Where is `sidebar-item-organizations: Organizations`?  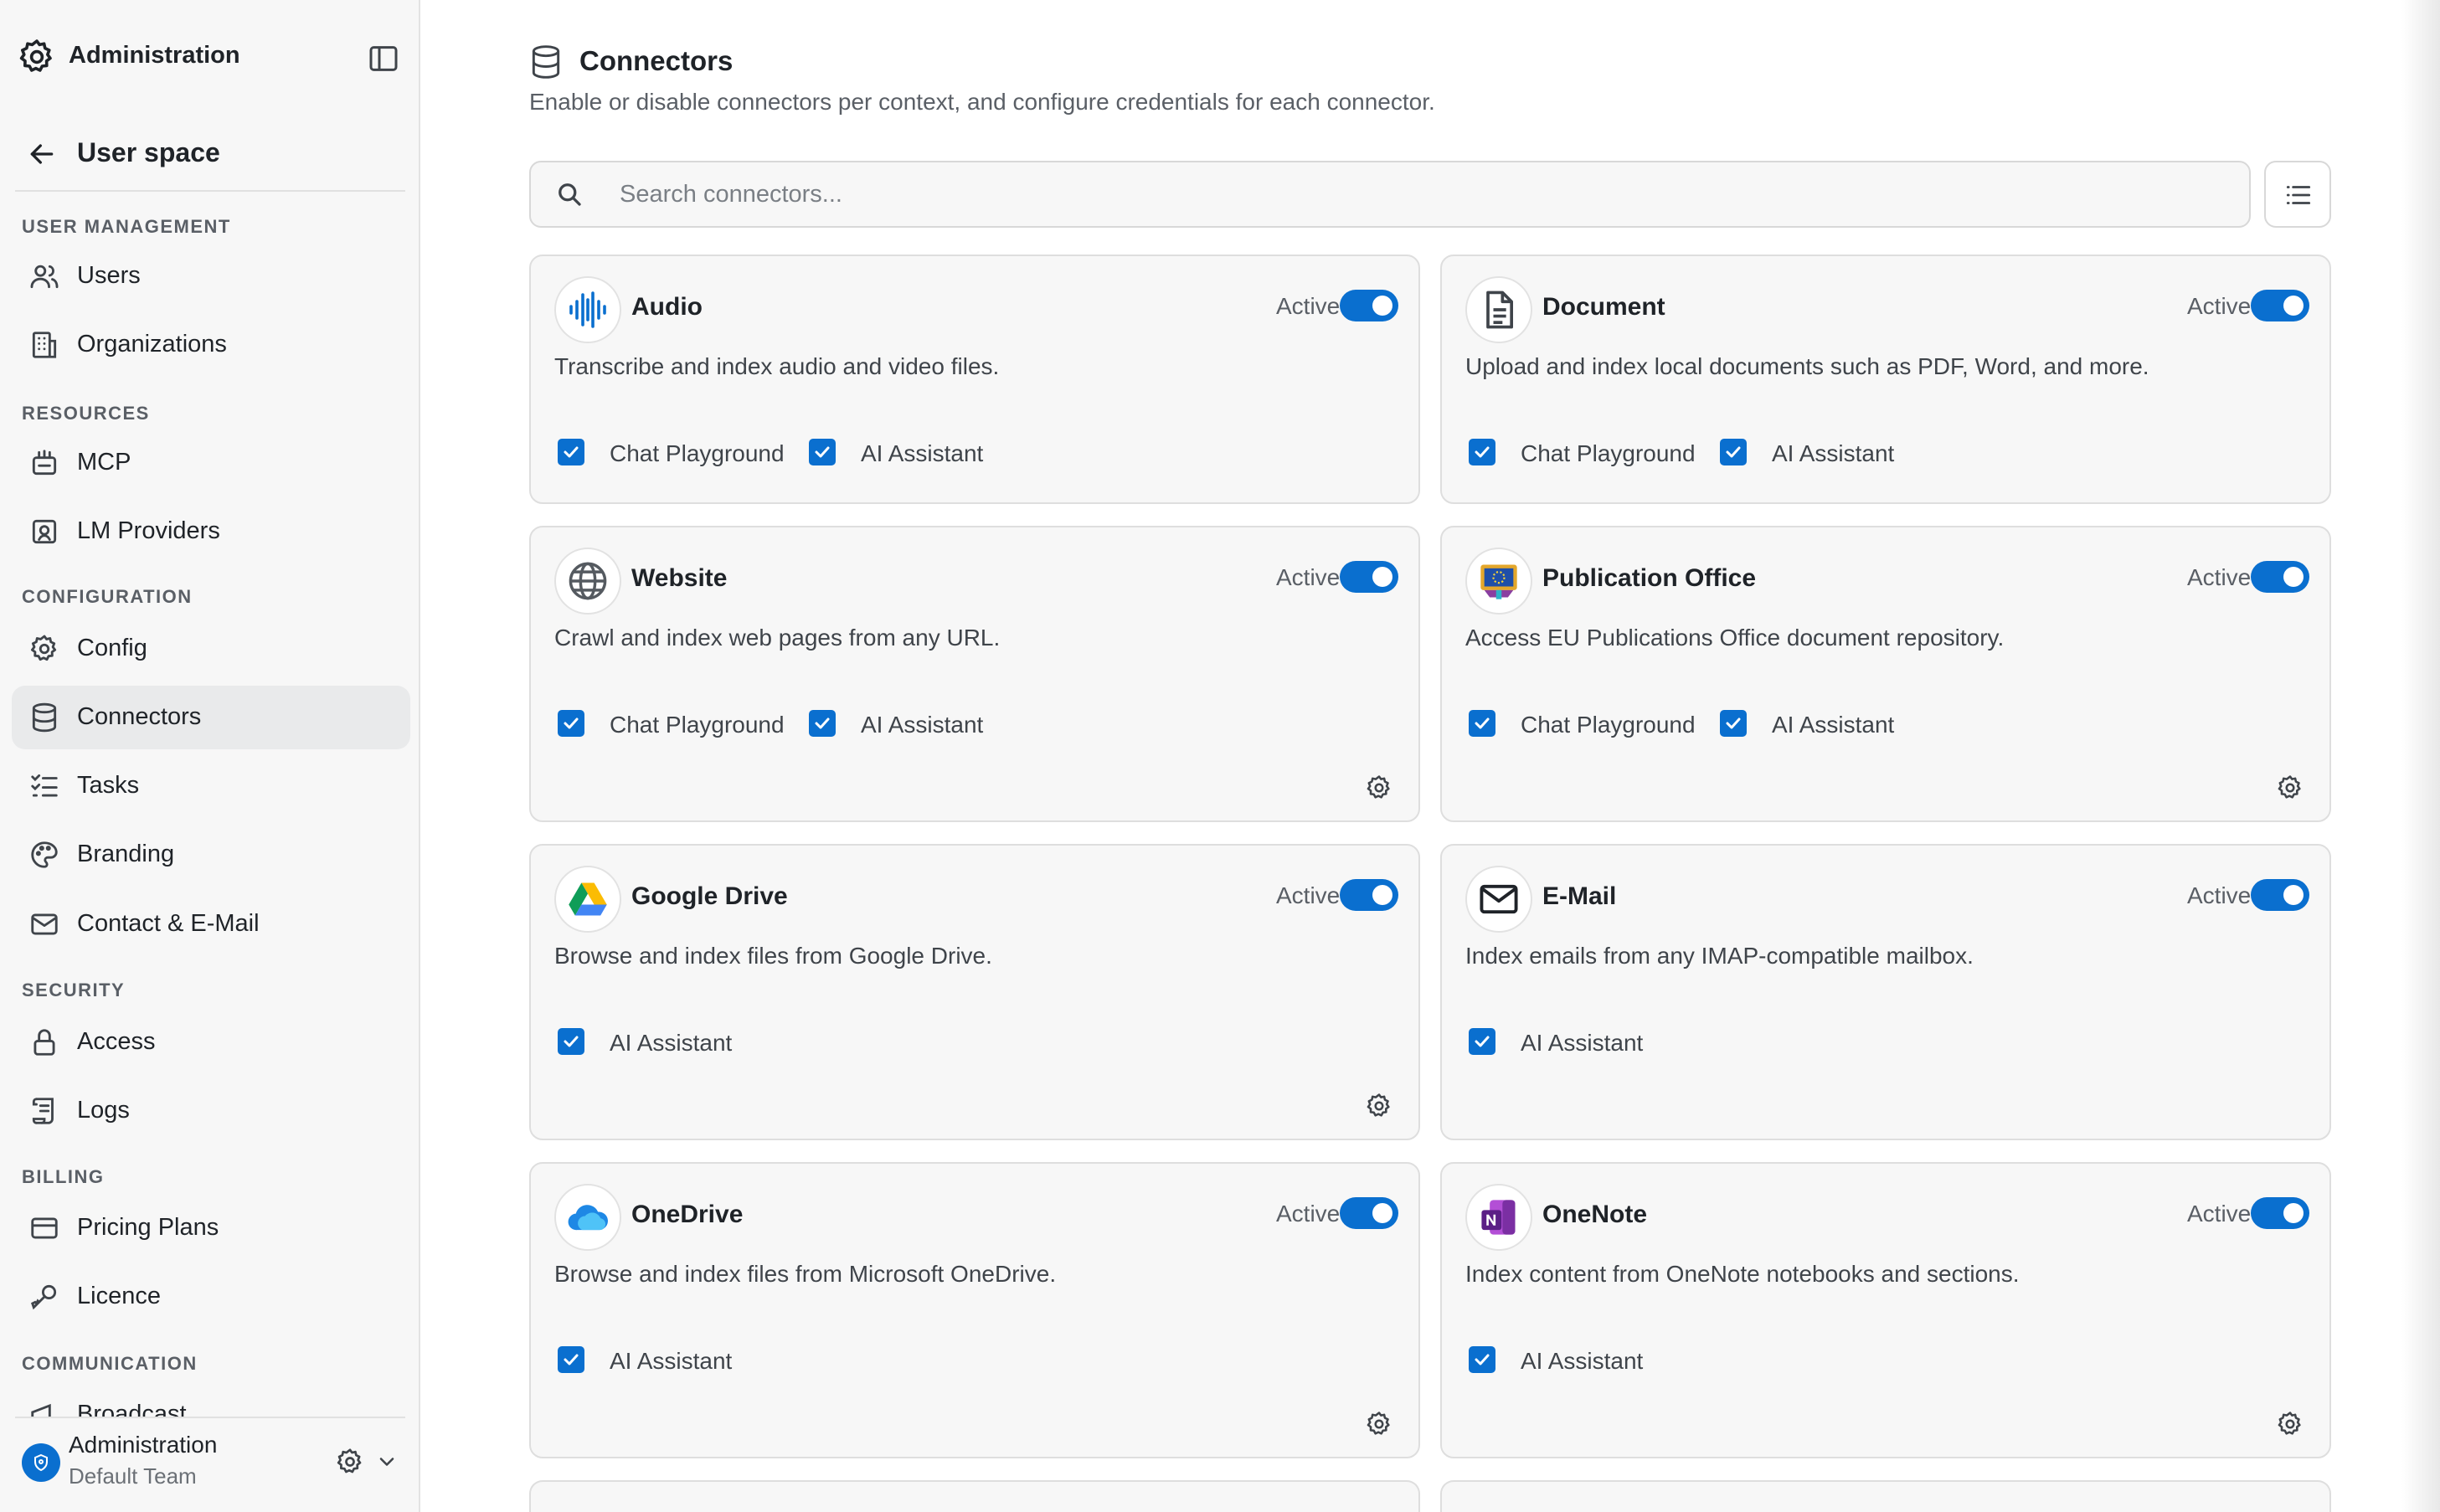
sidebar-item-organizations: Organizations is located at coordinates (211, 345).